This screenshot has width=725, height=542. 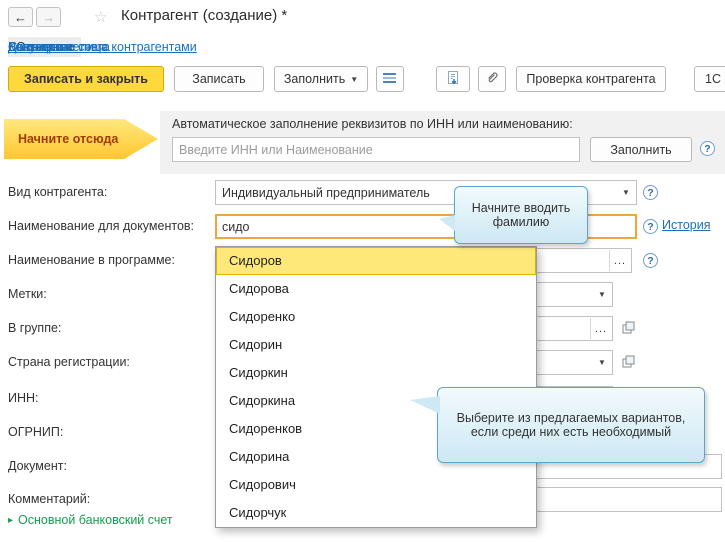 I want to click on paperclip-icon, so click(x=492, y=79).